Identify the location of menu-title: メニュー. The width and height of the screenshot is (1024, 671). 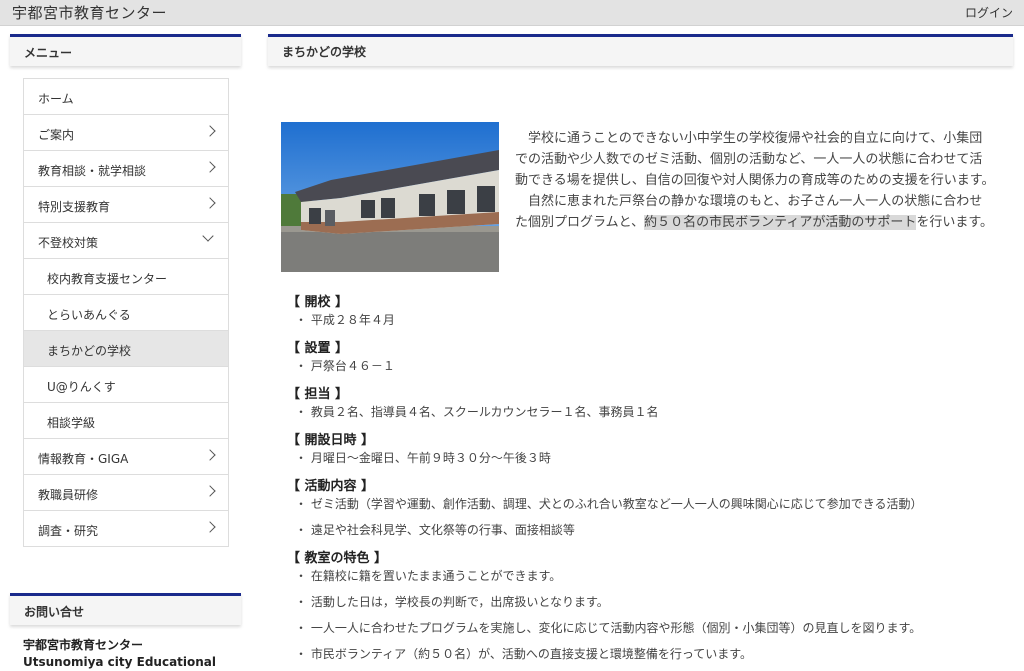
(48, 53).